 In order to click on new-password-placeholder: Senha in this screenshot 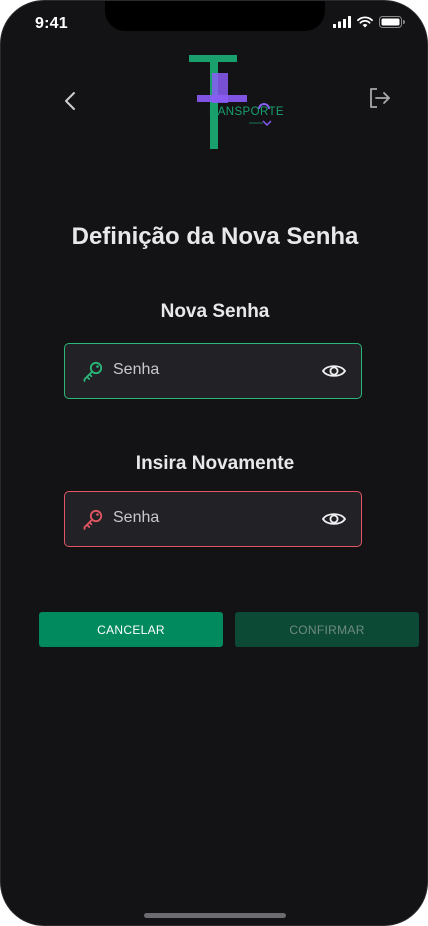, I will do `click(136, 369)`.